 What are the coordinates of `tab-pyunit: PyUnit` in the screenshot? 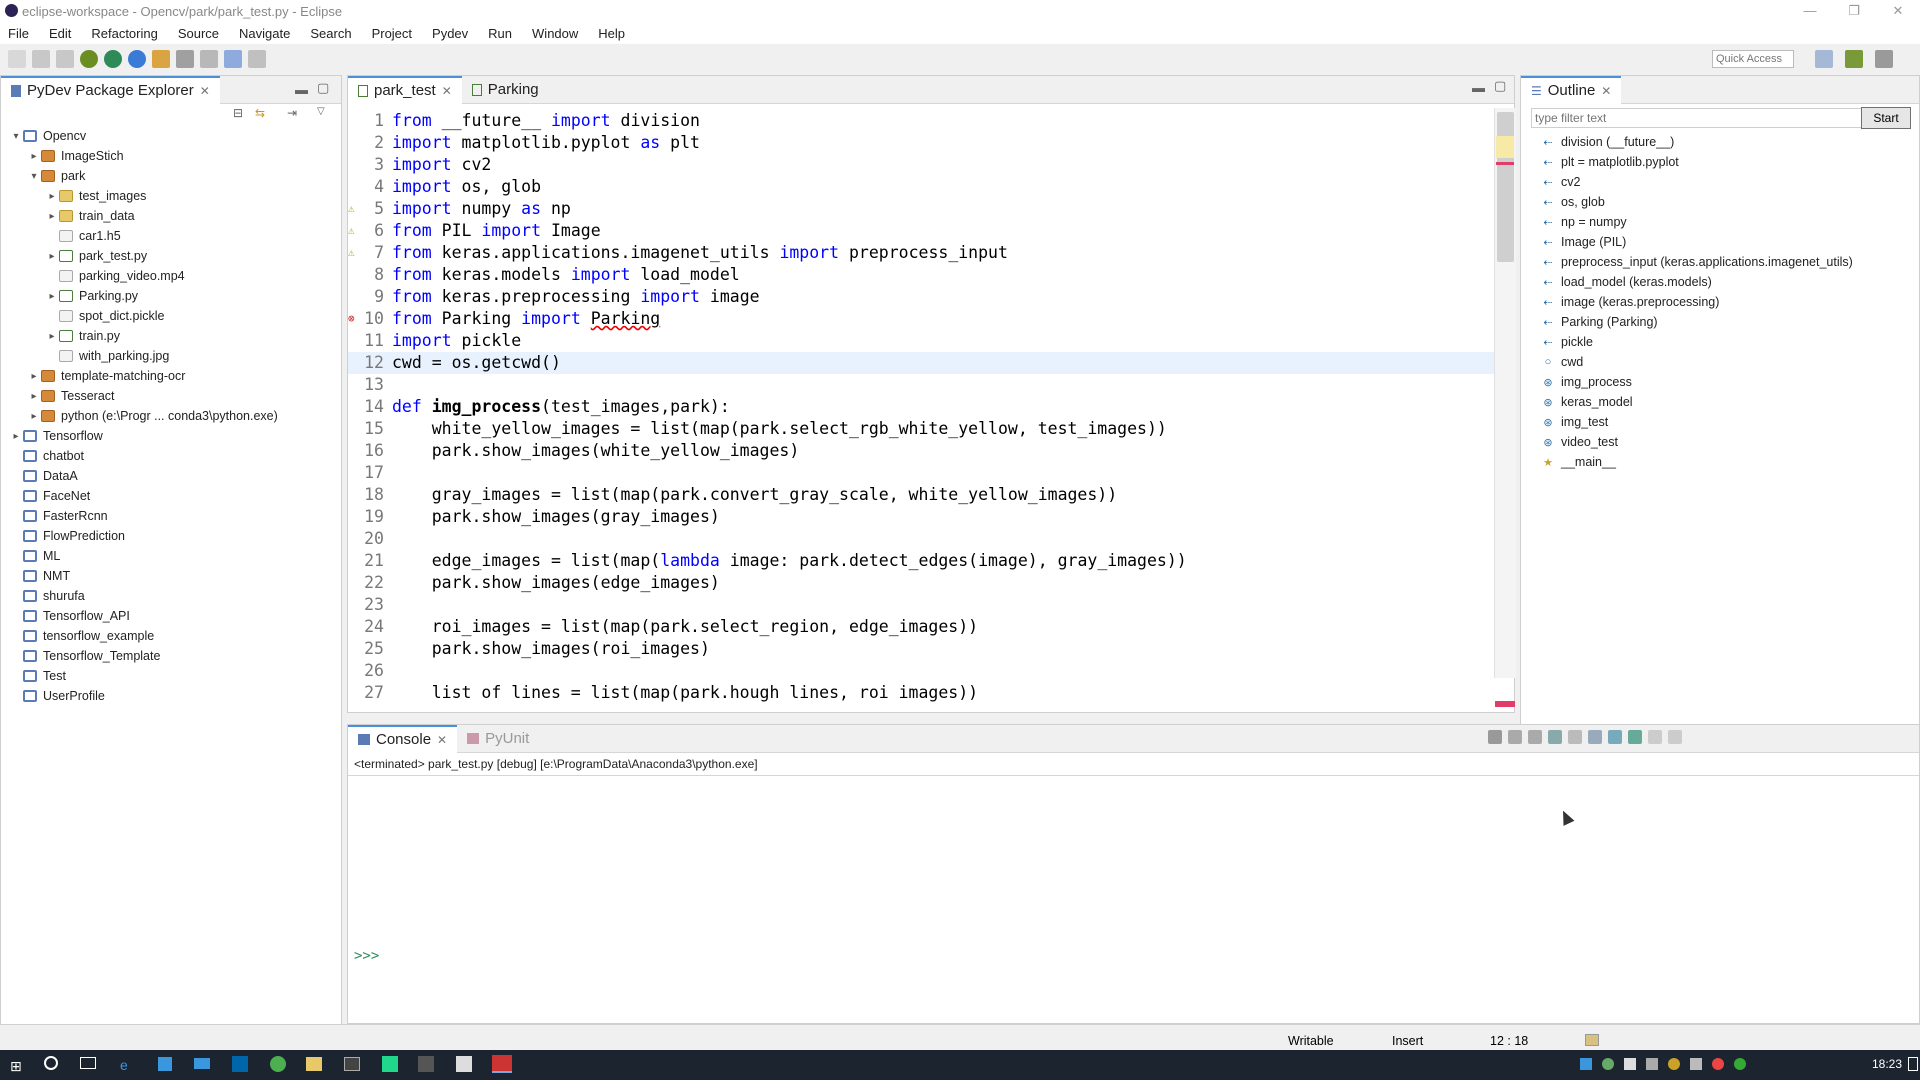 It's located at (498, 739).